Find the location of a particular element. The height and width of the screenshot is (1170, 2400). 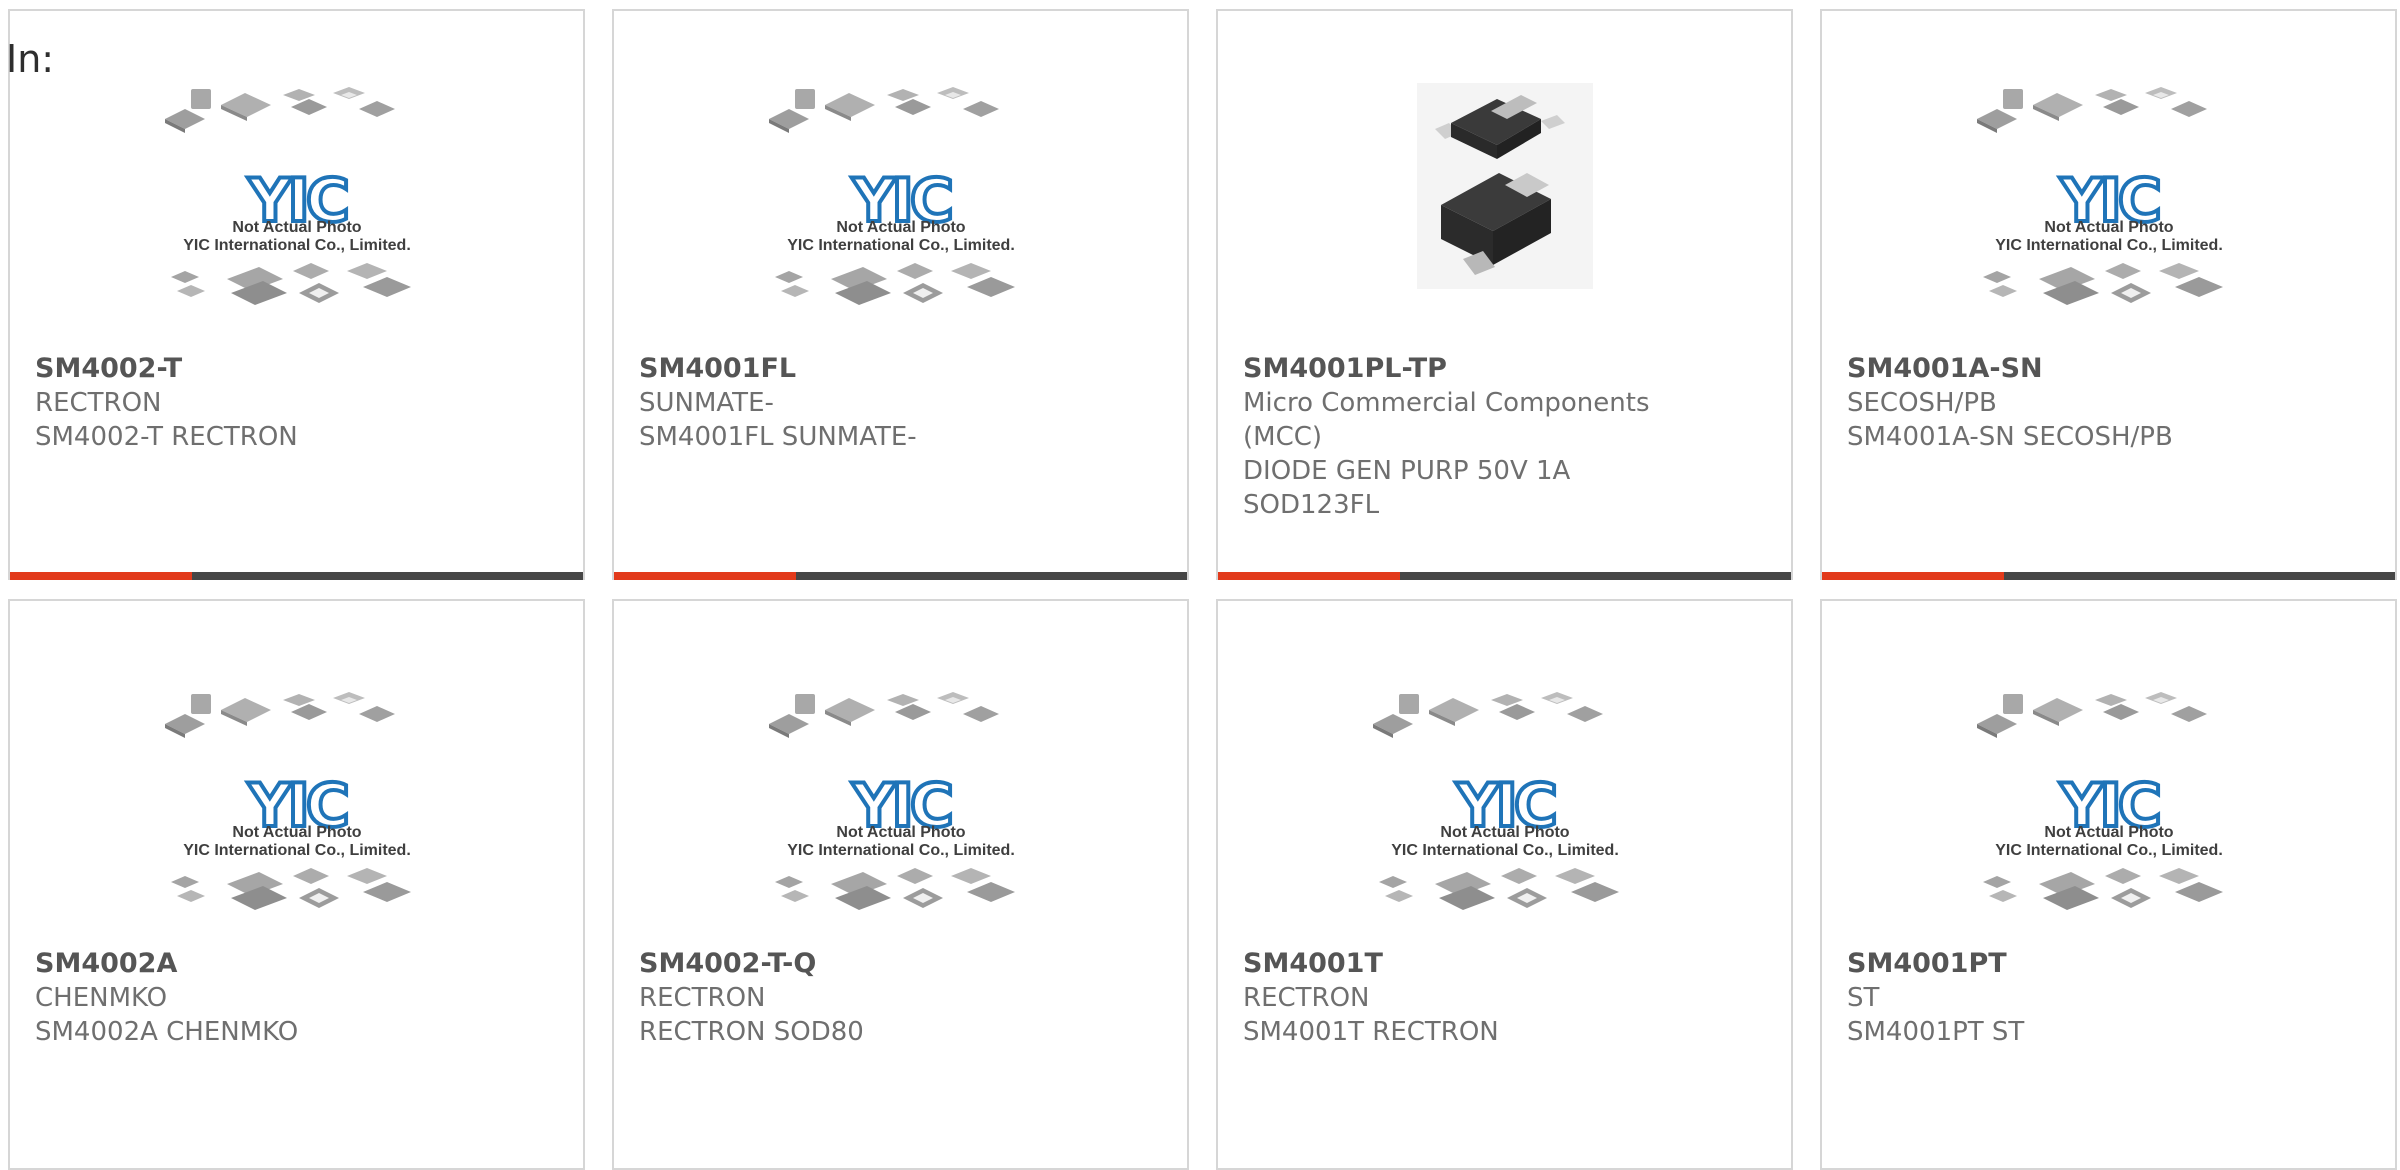

product-info: SM4002-T-Q RECTRON RECTRON SOD80 is located at coordinates (903, 998).